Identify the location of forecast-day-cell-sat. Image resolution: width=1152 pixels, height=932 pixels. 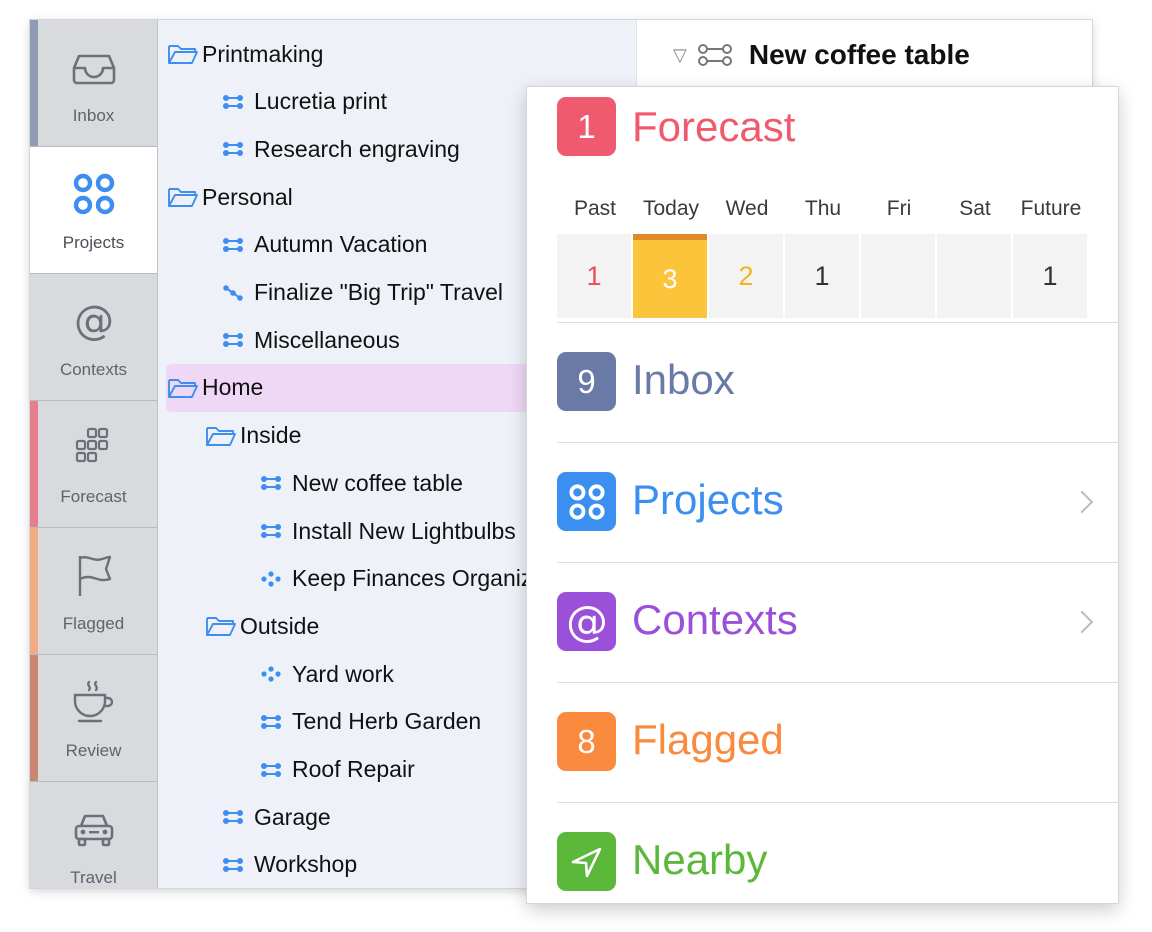
(974, 276).